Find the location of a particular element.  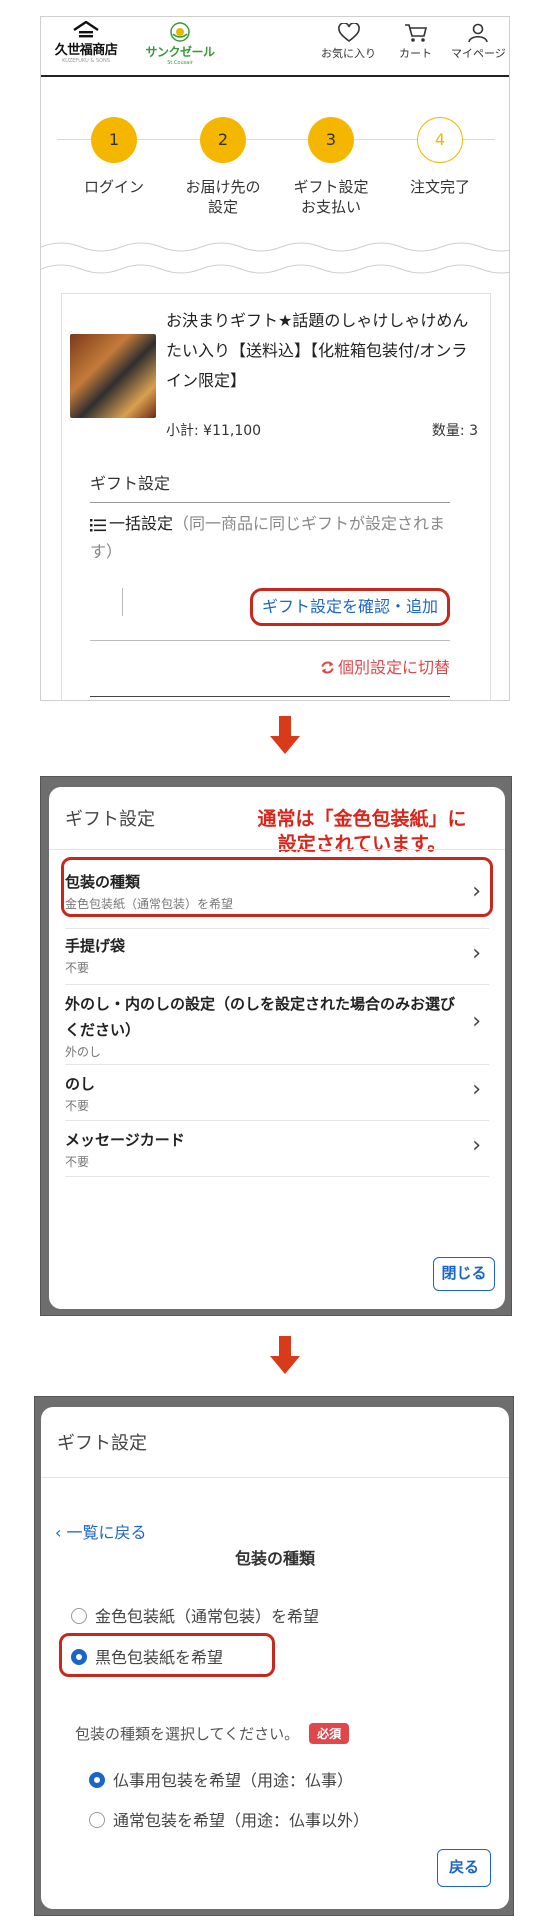

brand-kuze-tagline: KUZEFUKU & SONS is located at coordinates (86, 61).